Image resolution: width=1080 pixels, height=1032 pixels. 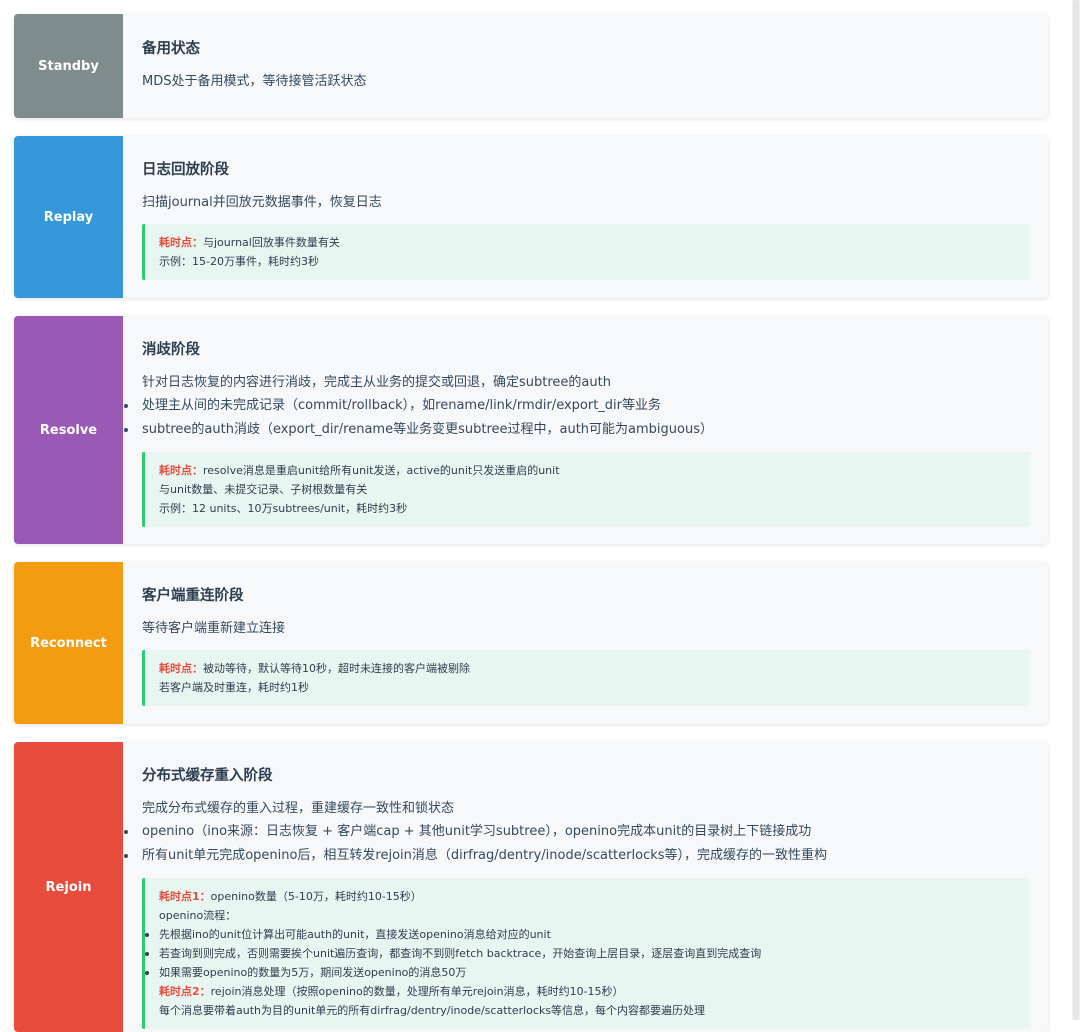 What do you see at coordinates (254, 81) in the screenshot?
I see `phase-description: MDS处于备用模式，等待接管活跃状态` at bounding box center [254, 81].